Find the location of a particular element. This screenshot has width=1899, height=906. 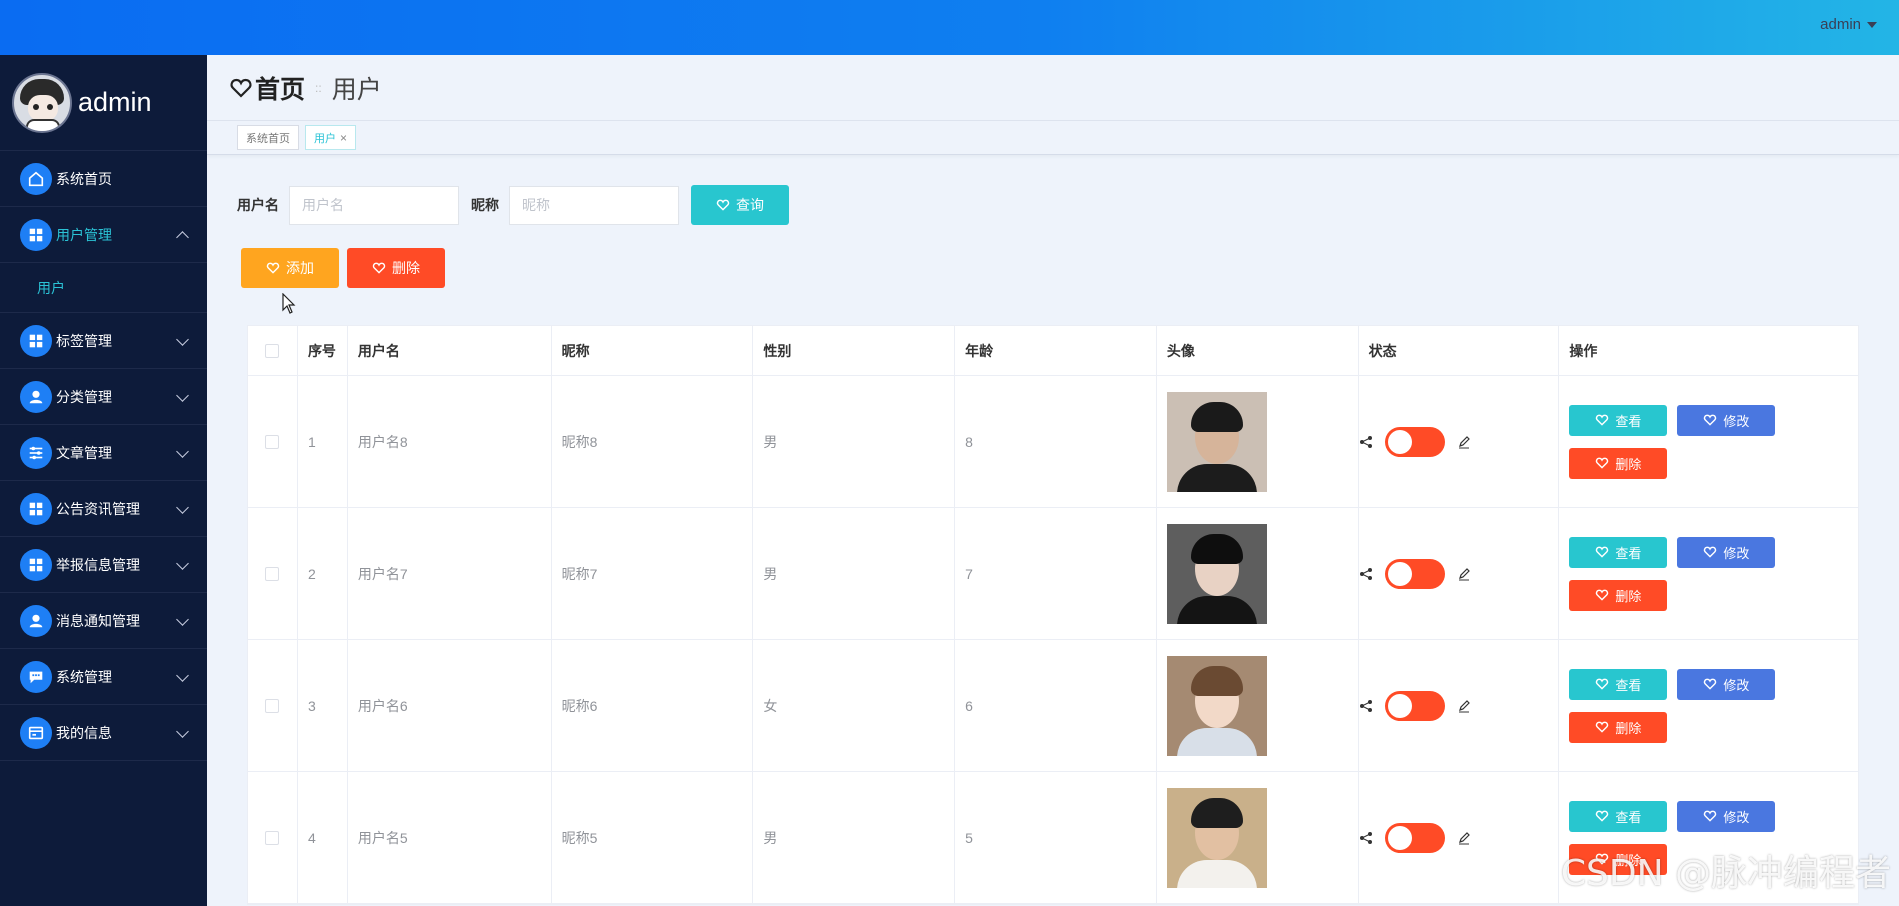

row-age: 8 is located at coordinates (1056, 441).